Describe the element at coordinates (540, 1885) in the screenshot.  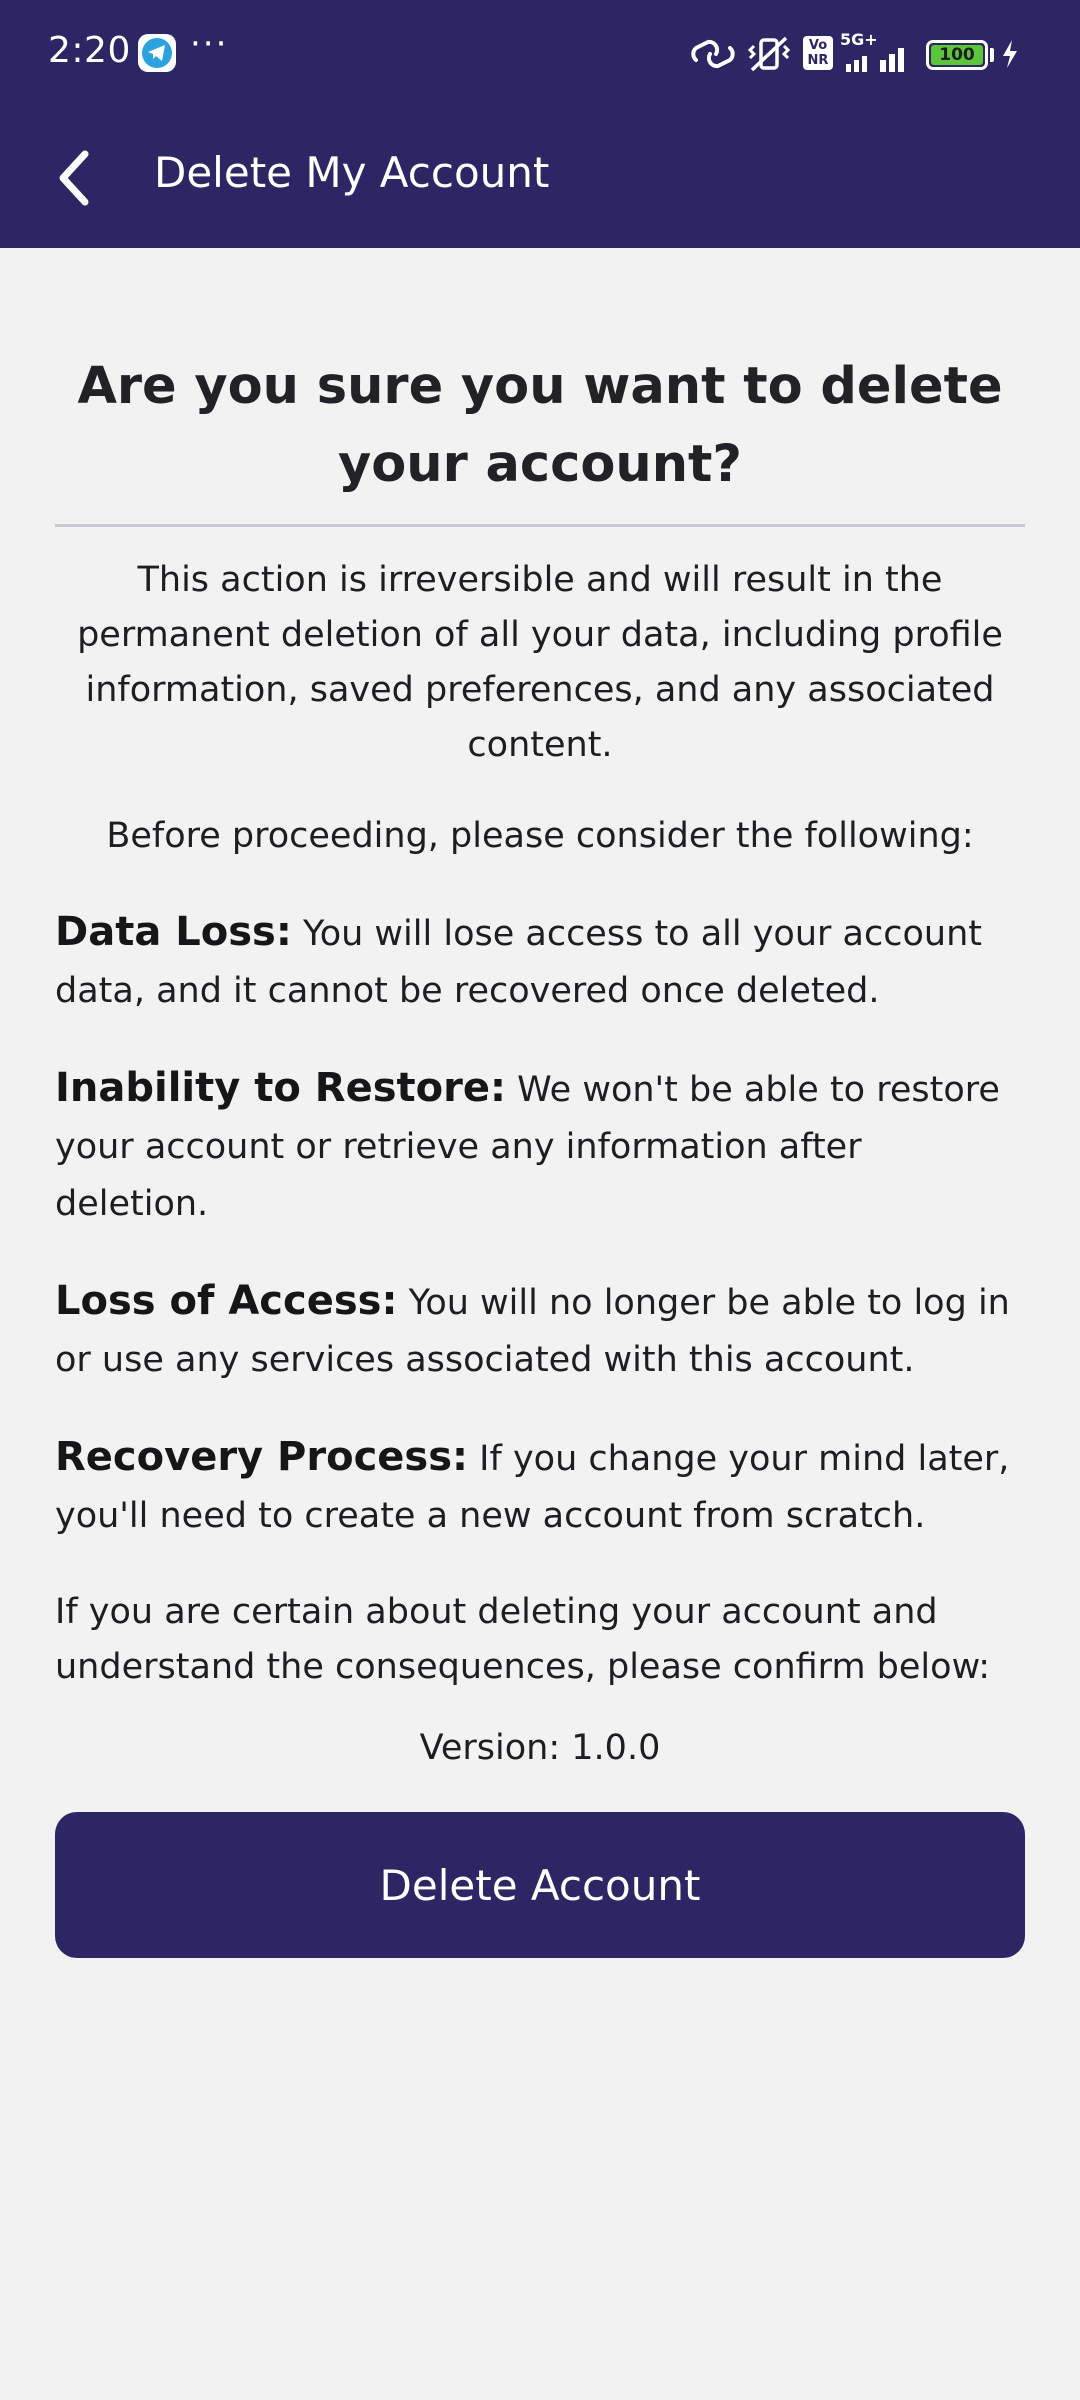
I see `delete-account-button: Delete Account` at that location.